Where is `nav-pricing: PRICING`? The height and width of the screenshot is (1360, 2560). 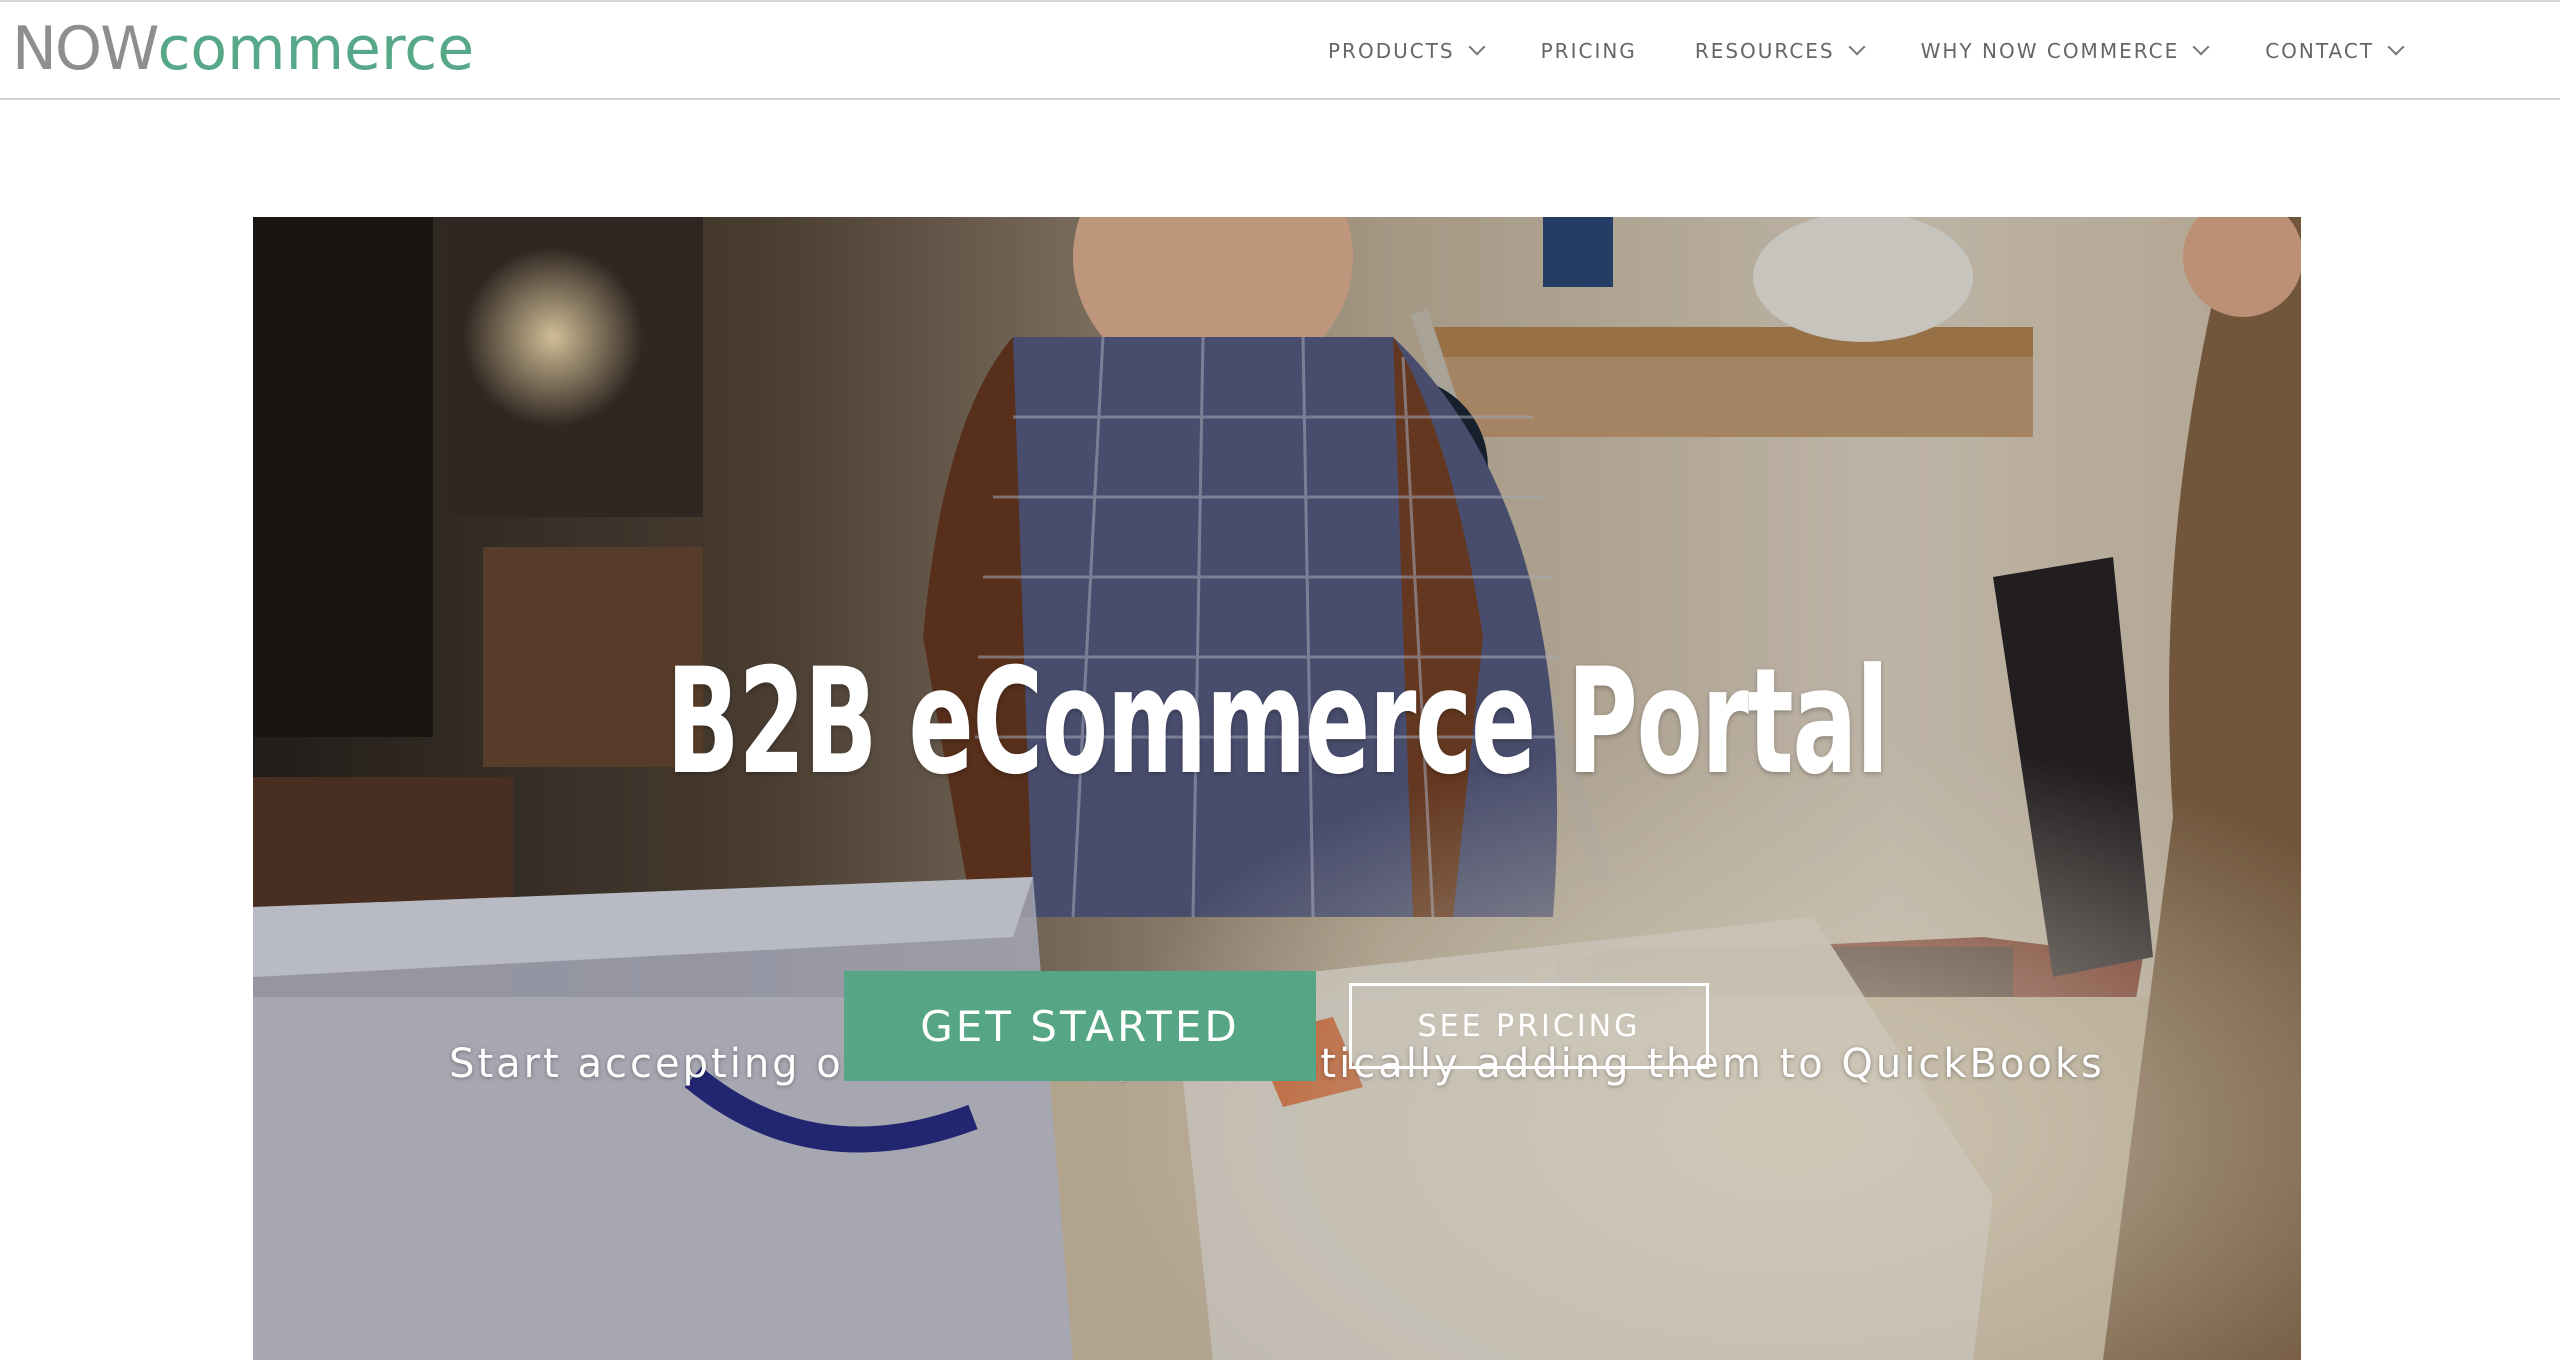
nav-pricing: PRICING is located at coordinates (1589, 51).